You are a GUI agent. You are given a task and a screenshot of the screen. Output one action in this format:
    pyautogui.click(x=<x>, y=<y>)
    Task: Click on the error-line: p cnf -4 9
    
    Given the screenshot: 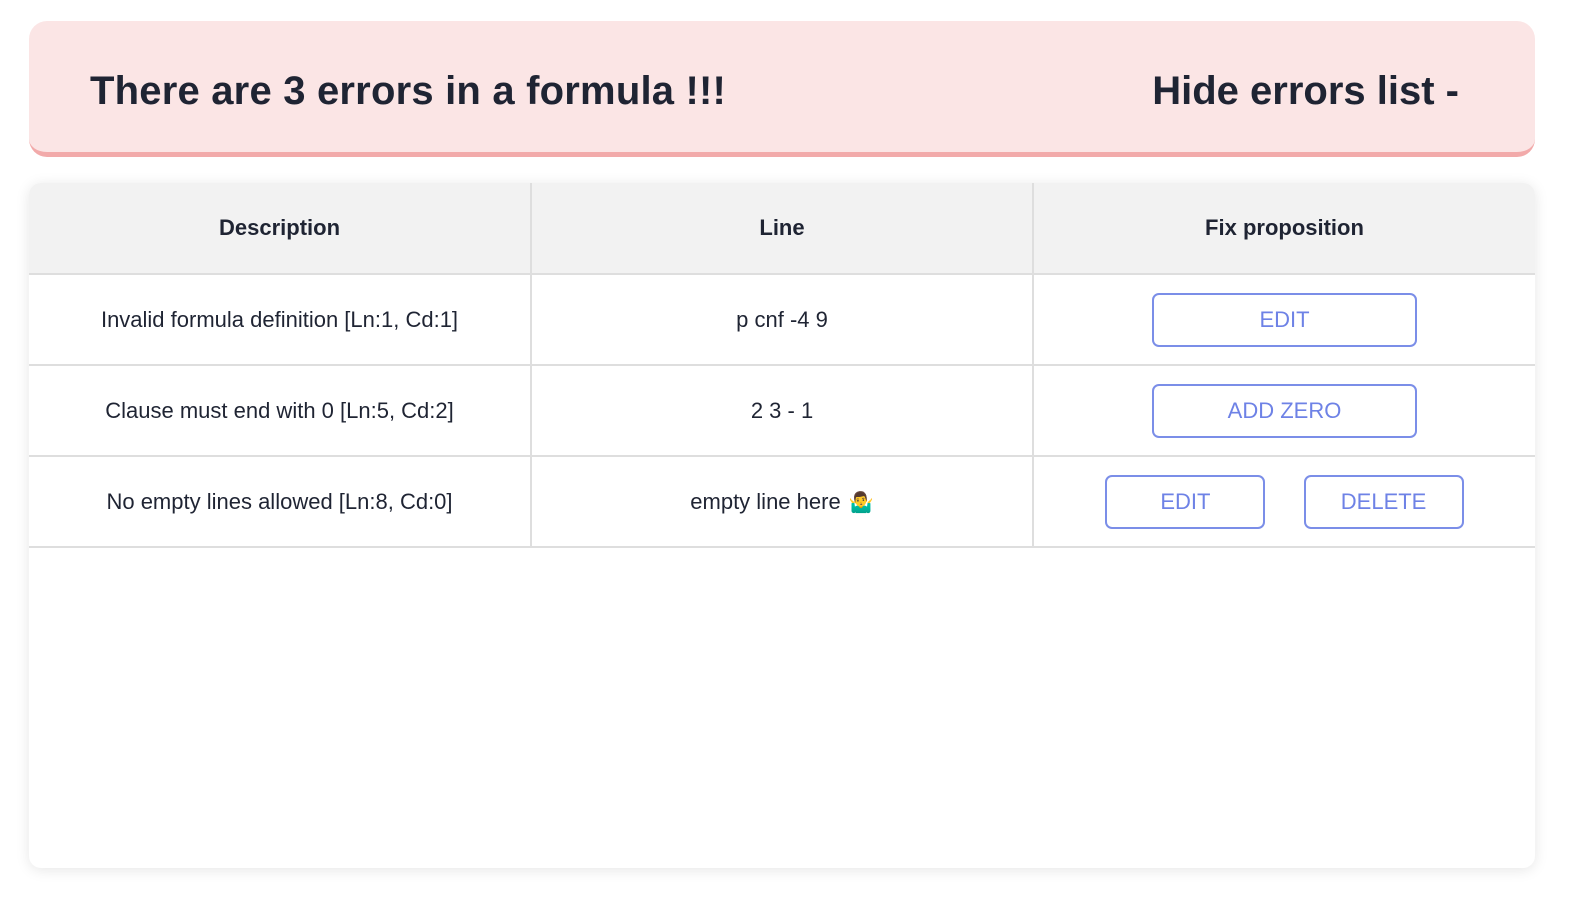 What is the action you would take?
    pyautogui.click(x=782, y=320)
    